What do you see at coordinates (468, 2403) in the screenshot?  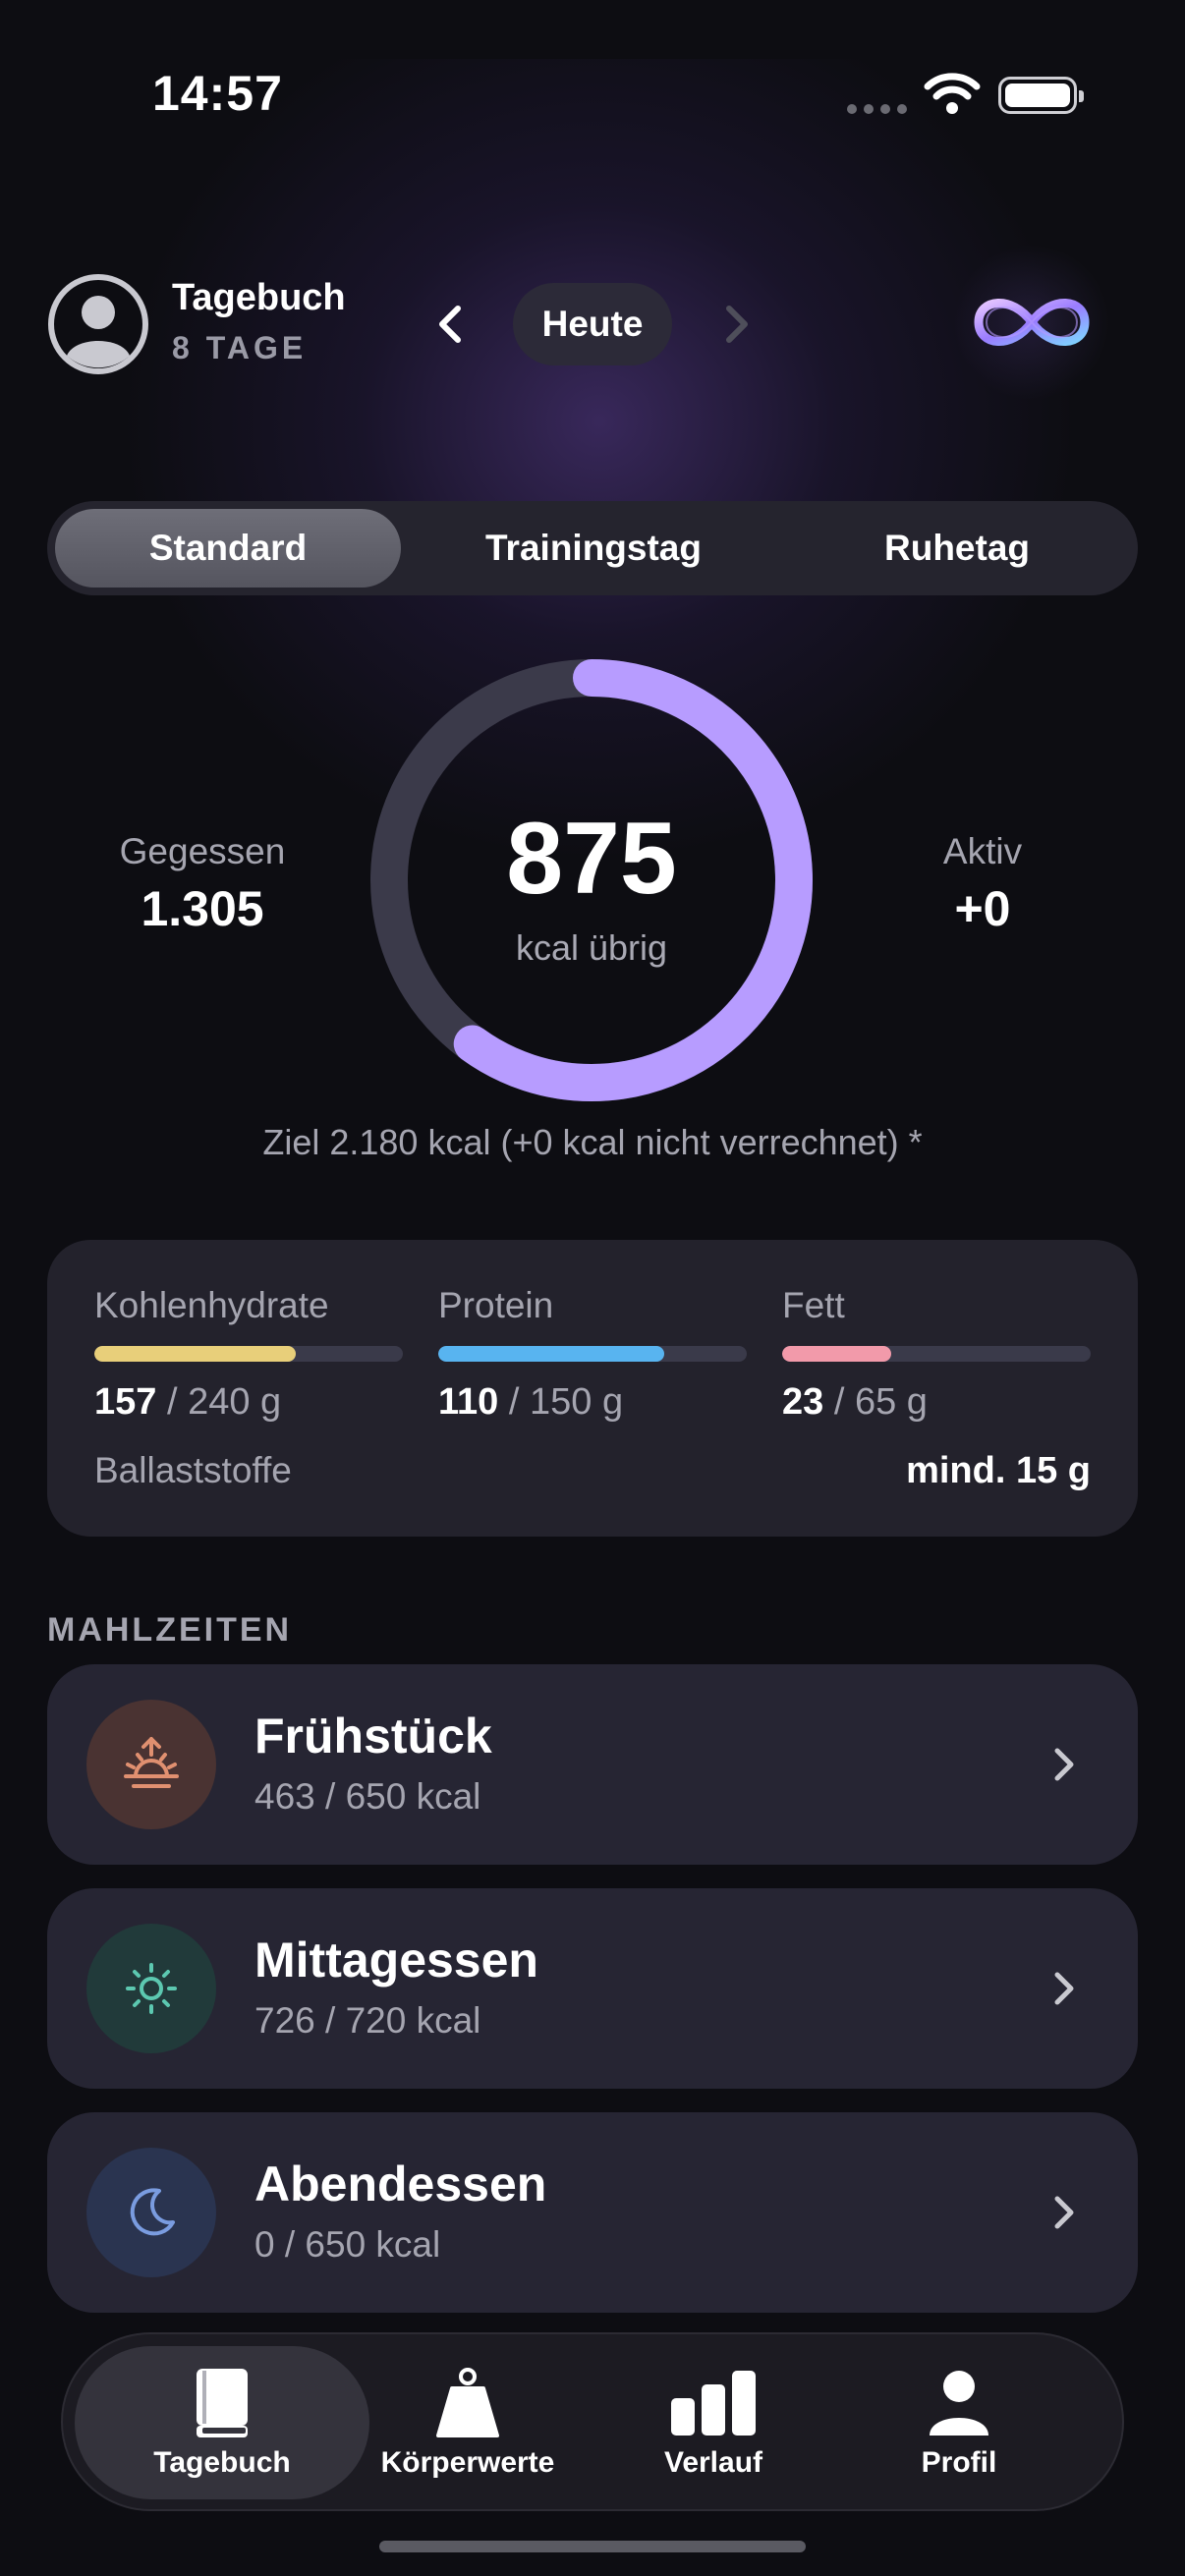 I see `scale-weight-icon` at bounding box center [468, 2403].